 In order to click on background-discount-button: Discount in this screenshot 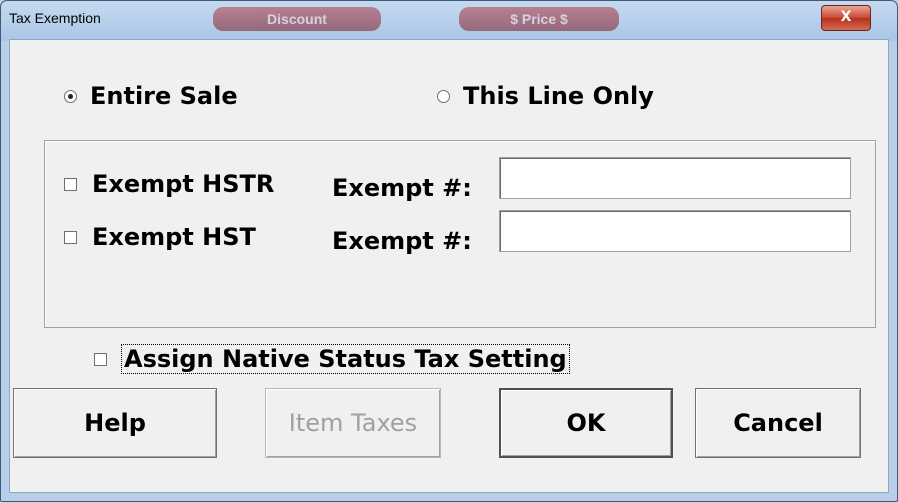, I will do `click(297, 19)`.